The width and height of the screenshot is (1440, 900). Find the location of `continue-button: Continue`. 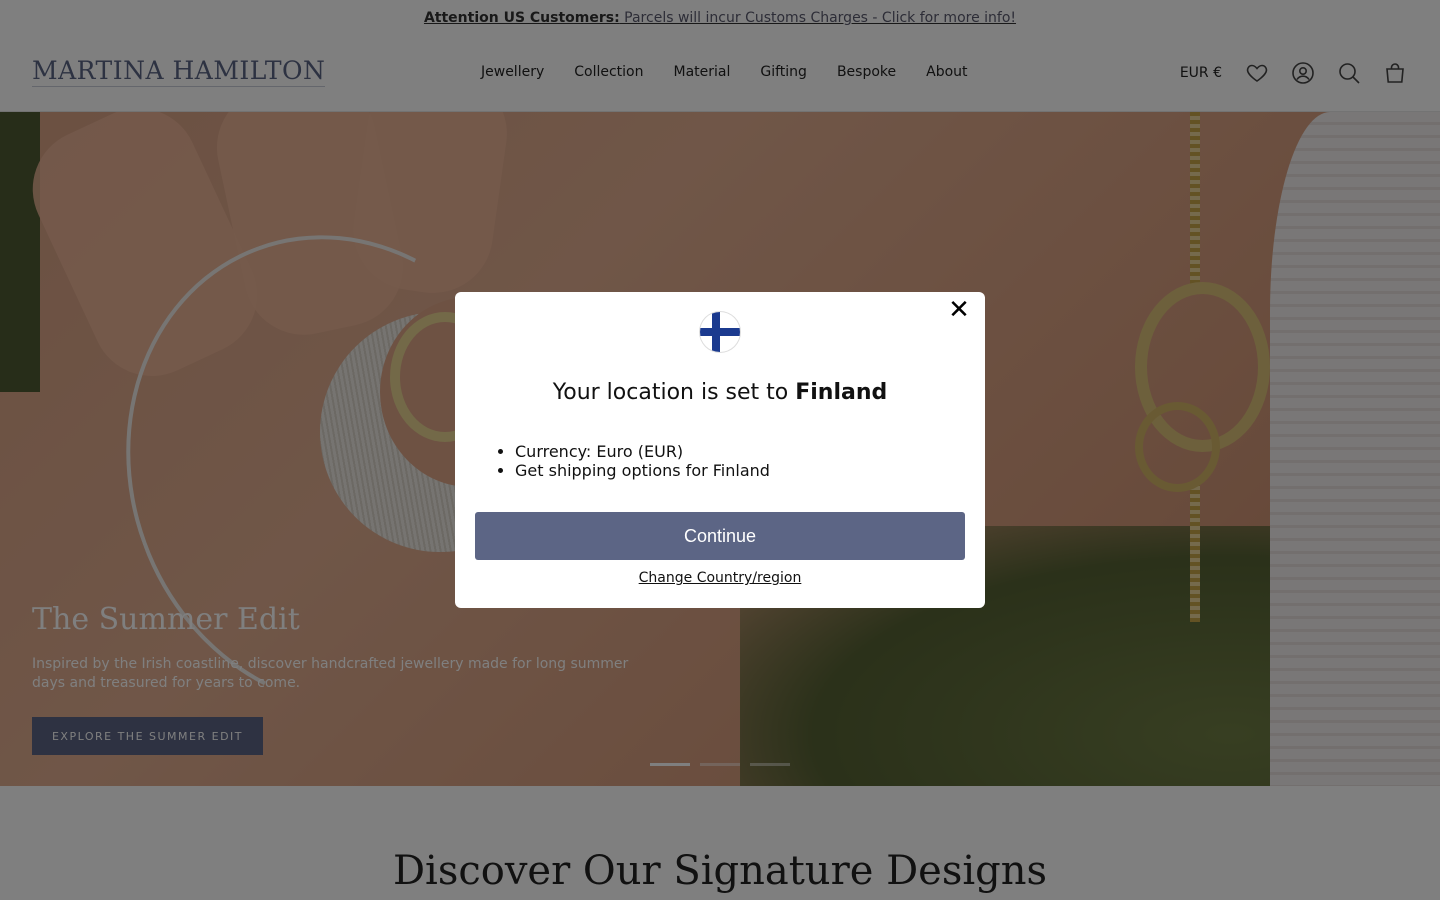

continue-button: Continue is located at coordinates (720, 536).